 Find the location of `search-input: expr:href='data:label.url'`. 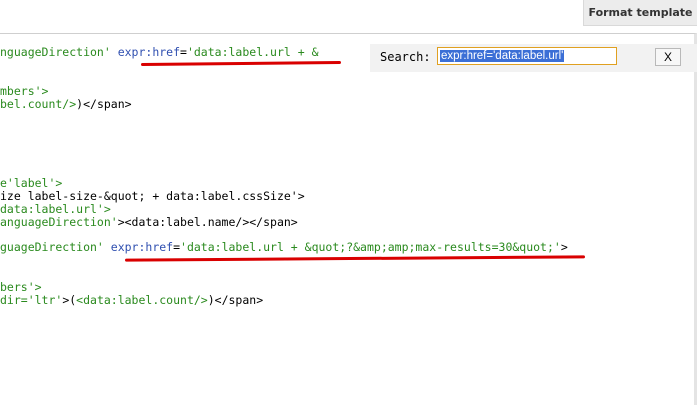

search-input: expr:href='data:label.url' is located at coordinates (527, 56).